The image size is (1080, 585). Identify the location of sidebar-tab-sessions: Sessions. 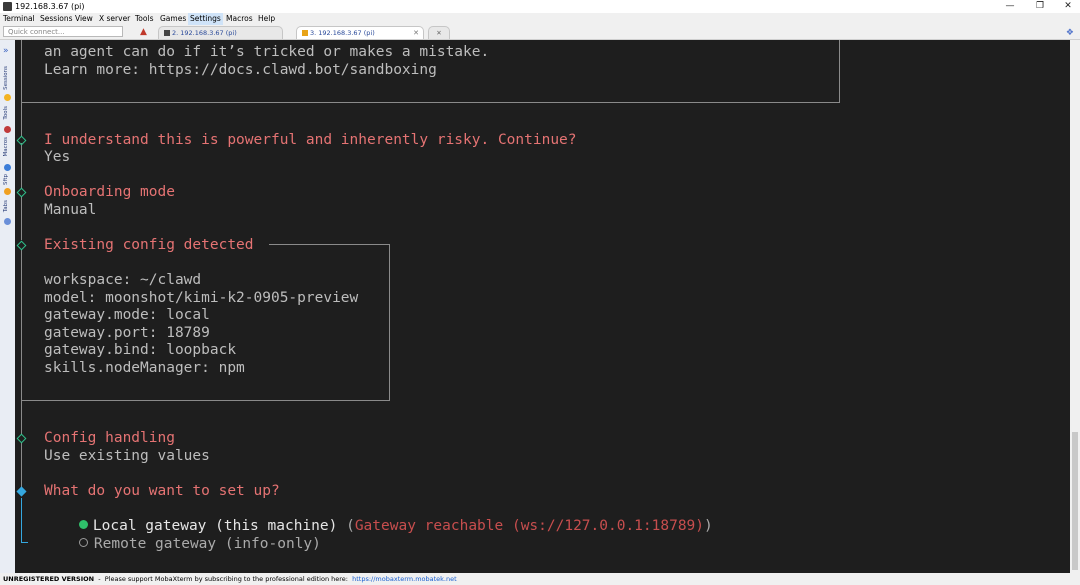
(6, 78).